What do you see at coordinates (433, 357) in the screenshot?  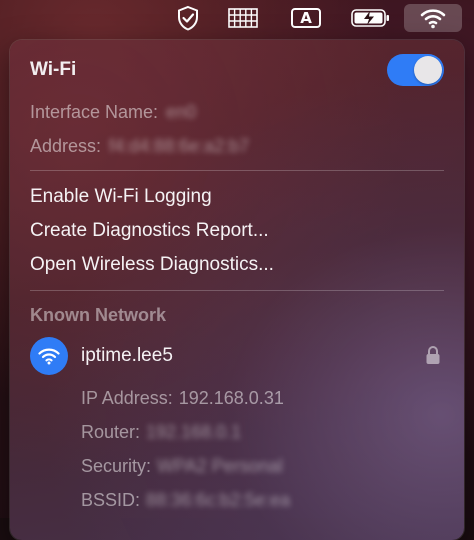 I see `lock-icon` at bounding box center [433, 357].